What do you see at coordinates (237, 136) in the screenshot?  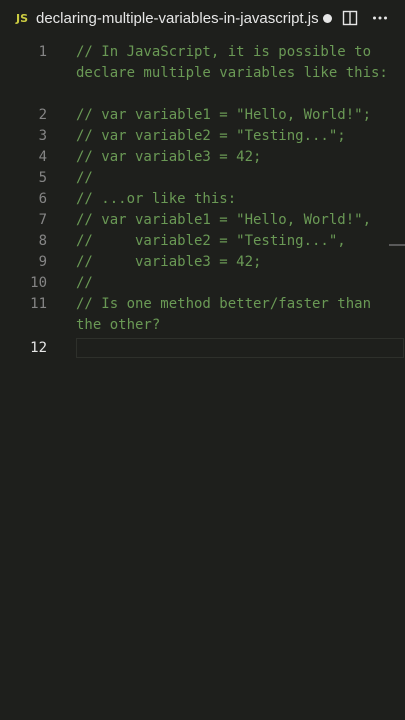 I see `code-text: // var variable2 = "Testing...";` at bounding box center [237, 136].